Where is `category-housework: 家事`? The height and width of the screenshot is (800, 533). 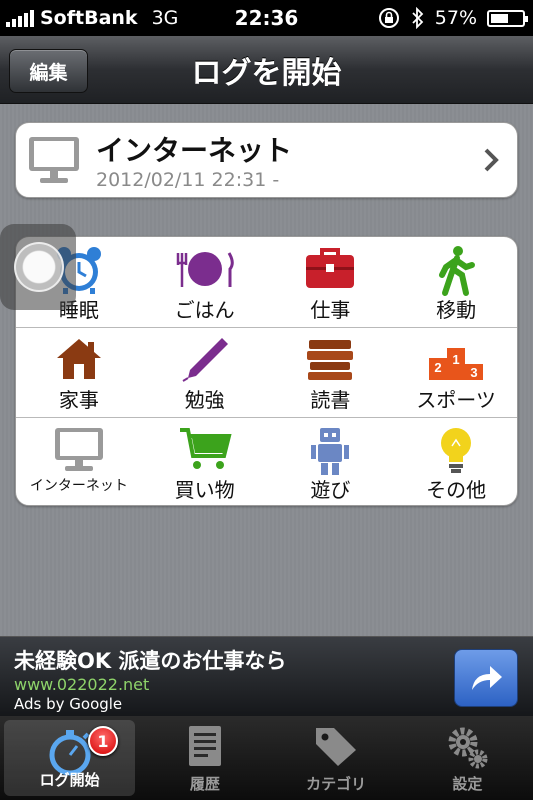 category-housework: 家事 is located at coordinates (79, 372).